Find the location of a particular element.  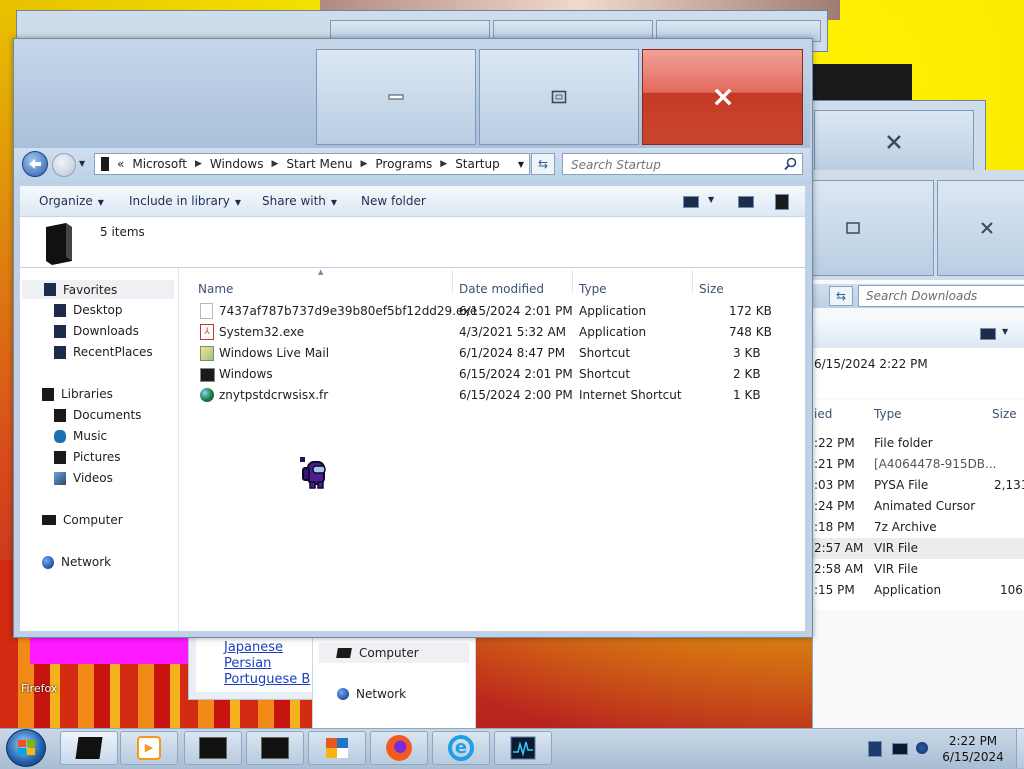

taskbar-firefox-button is located at coordinates (399, 748).